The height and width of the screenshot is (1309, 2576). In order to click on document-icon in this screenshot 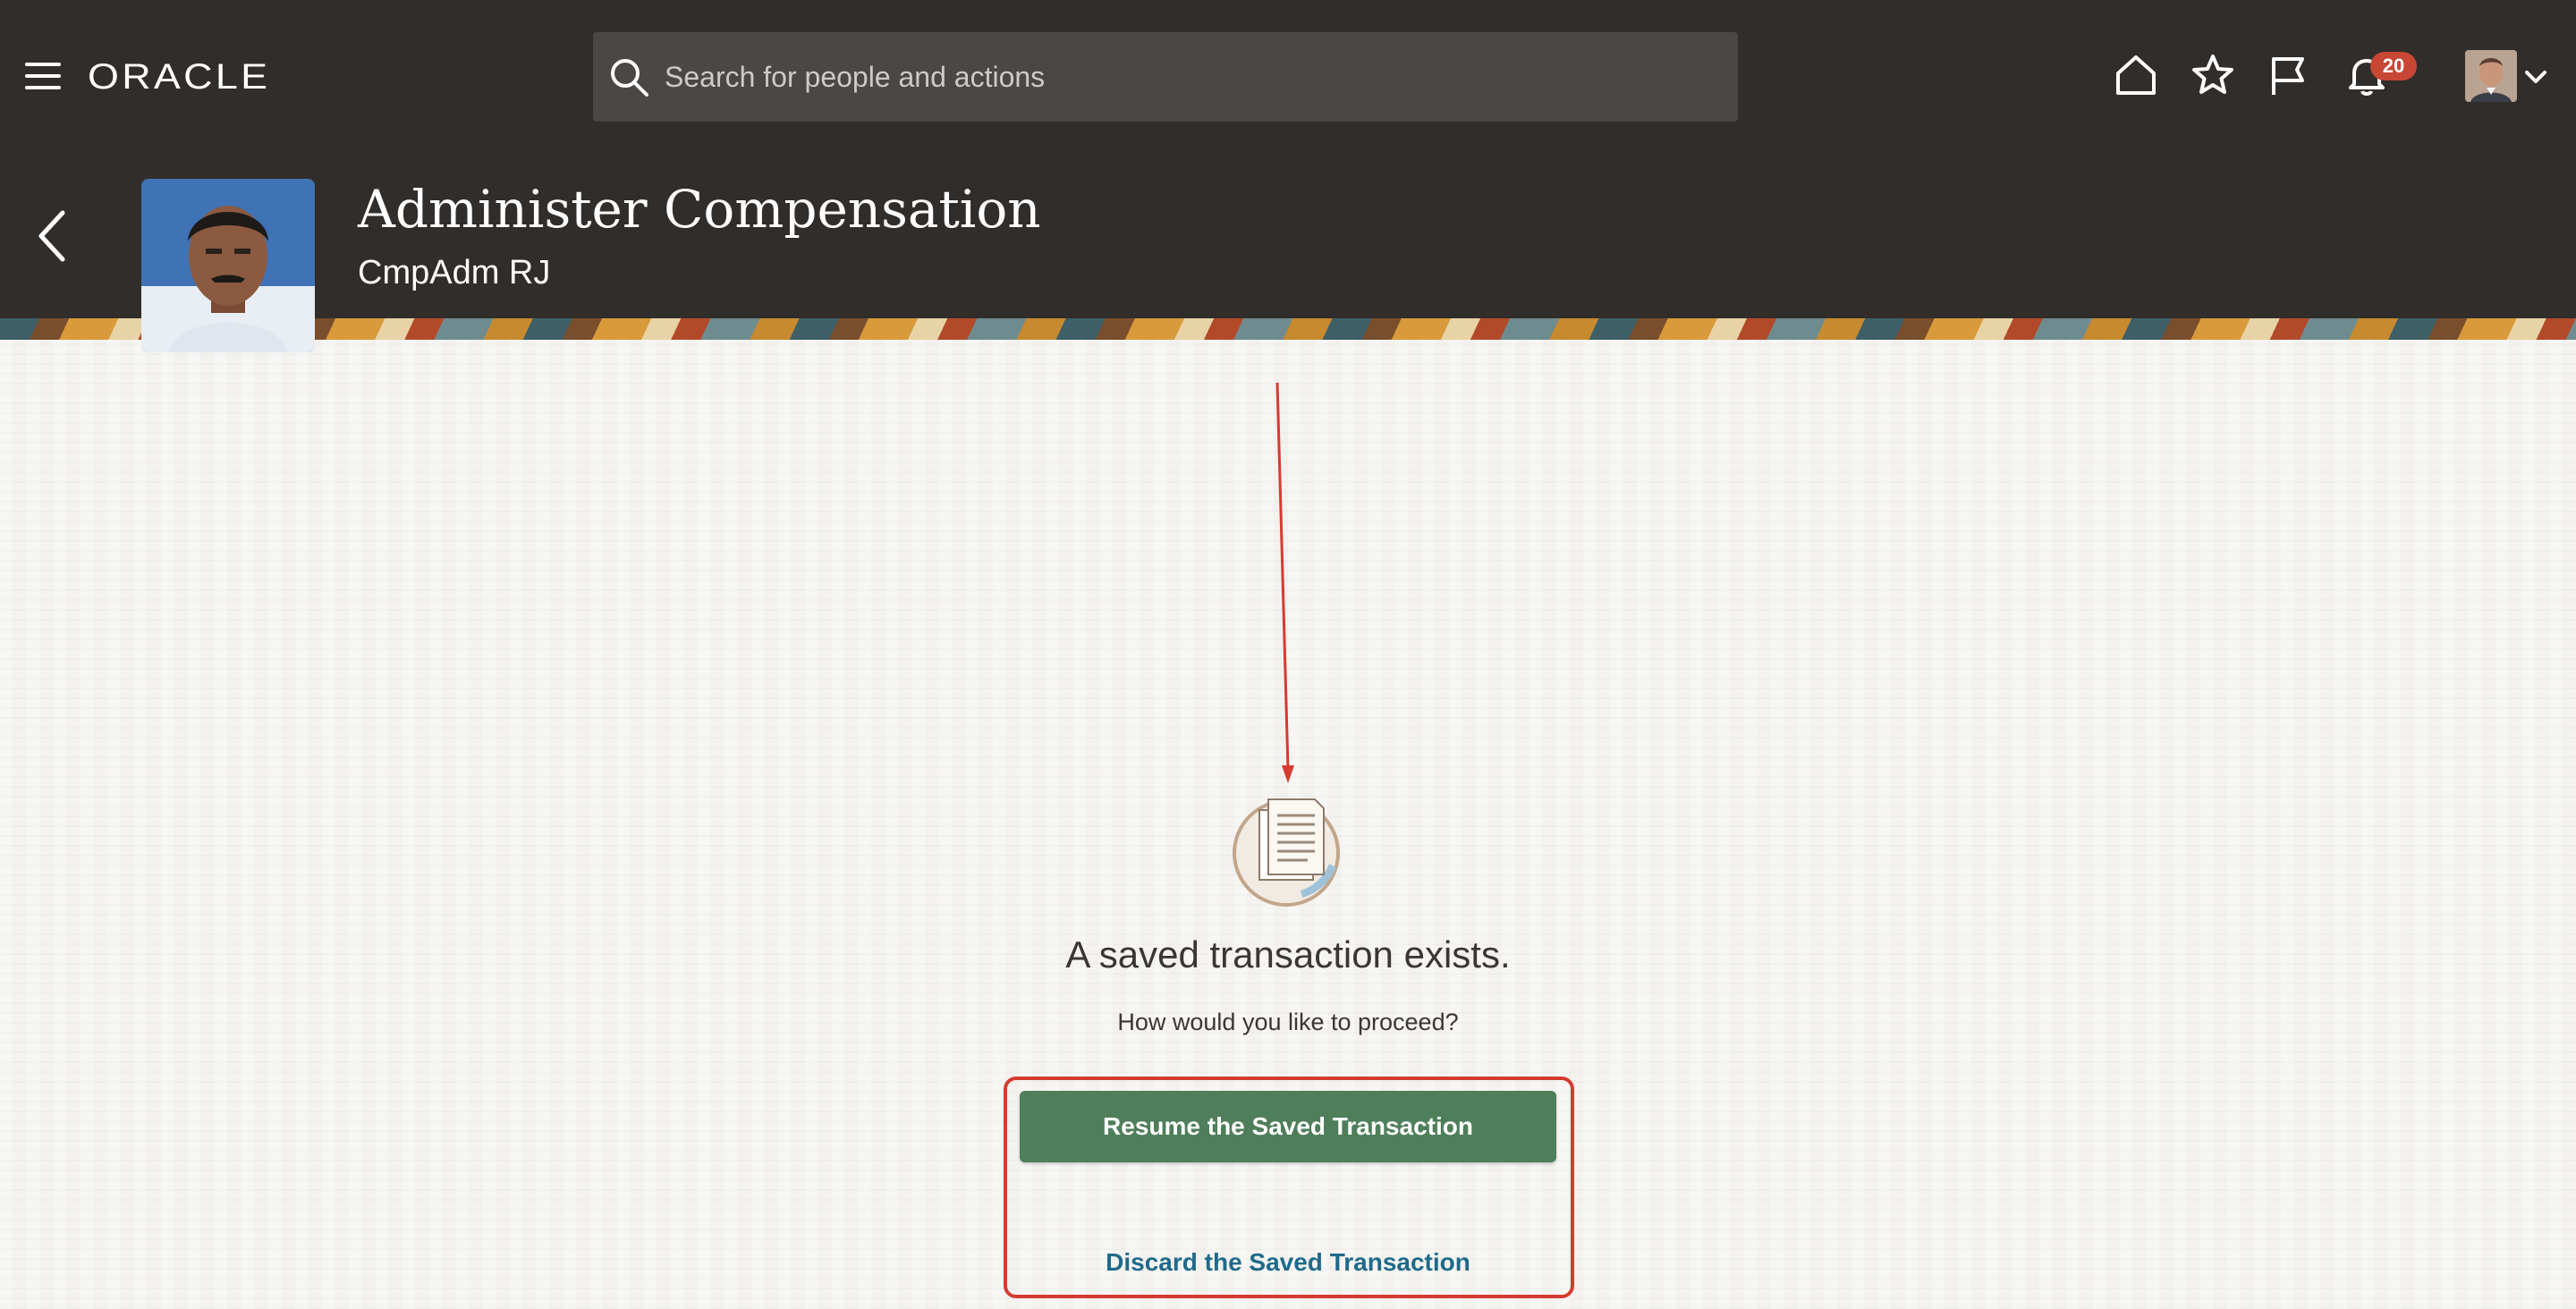, I will do `click(1286, 852)`.